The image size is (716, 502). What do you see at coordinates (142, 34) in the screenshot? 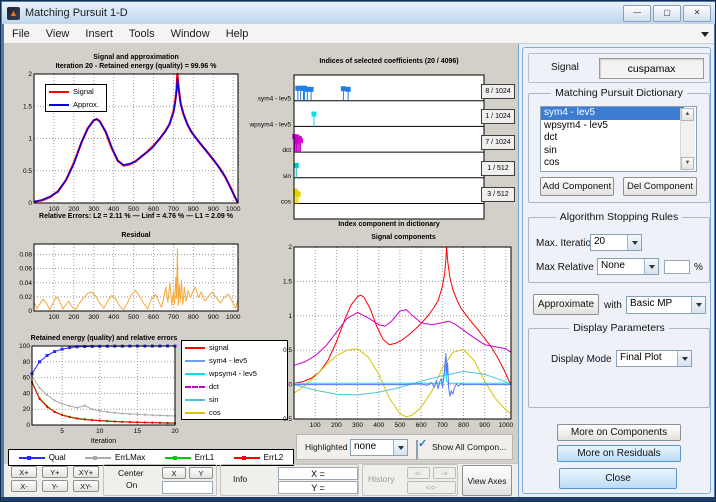
I see `menu-item-tools: Tools` at bounding box center [142, 34].